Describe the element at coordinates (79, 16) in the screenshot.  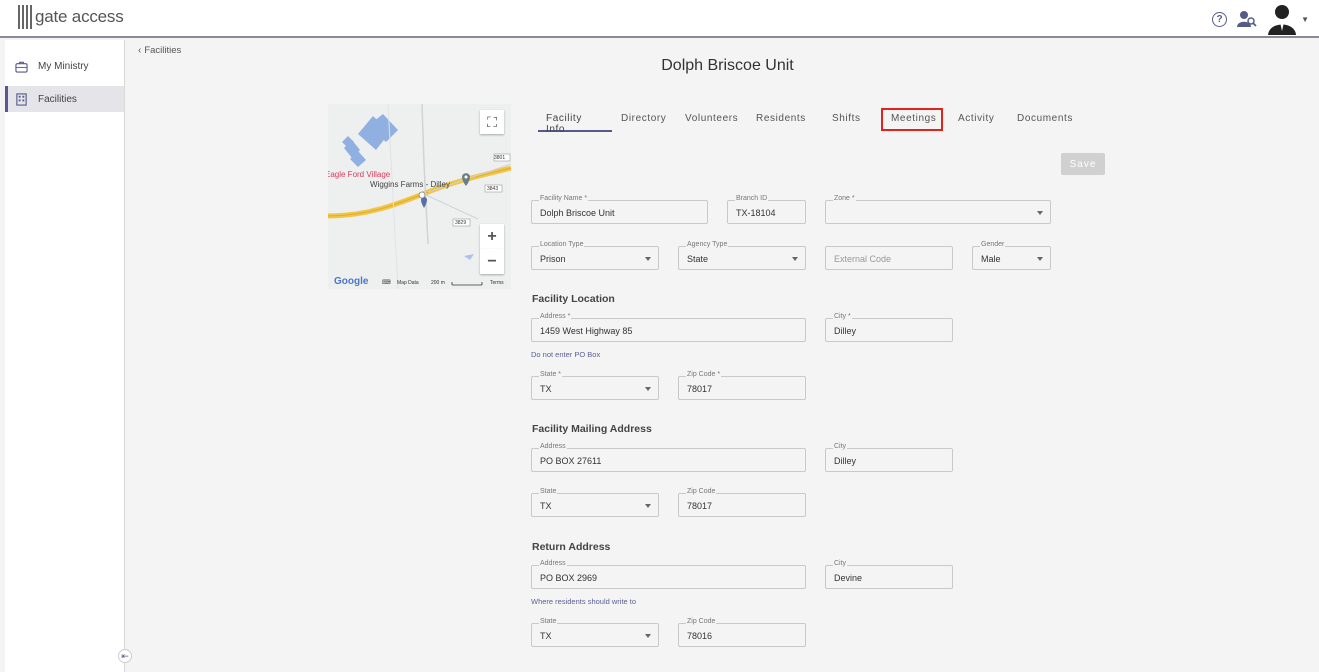
I see `logo-text: gate access` at that location.